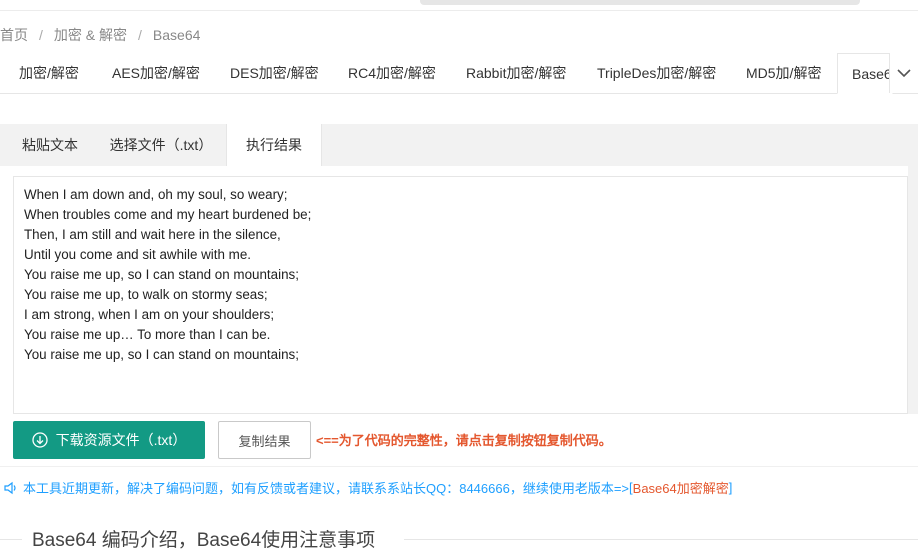 This screenshot has width=918, height=552. I want to click on tab-more-button, so click(903, 73).